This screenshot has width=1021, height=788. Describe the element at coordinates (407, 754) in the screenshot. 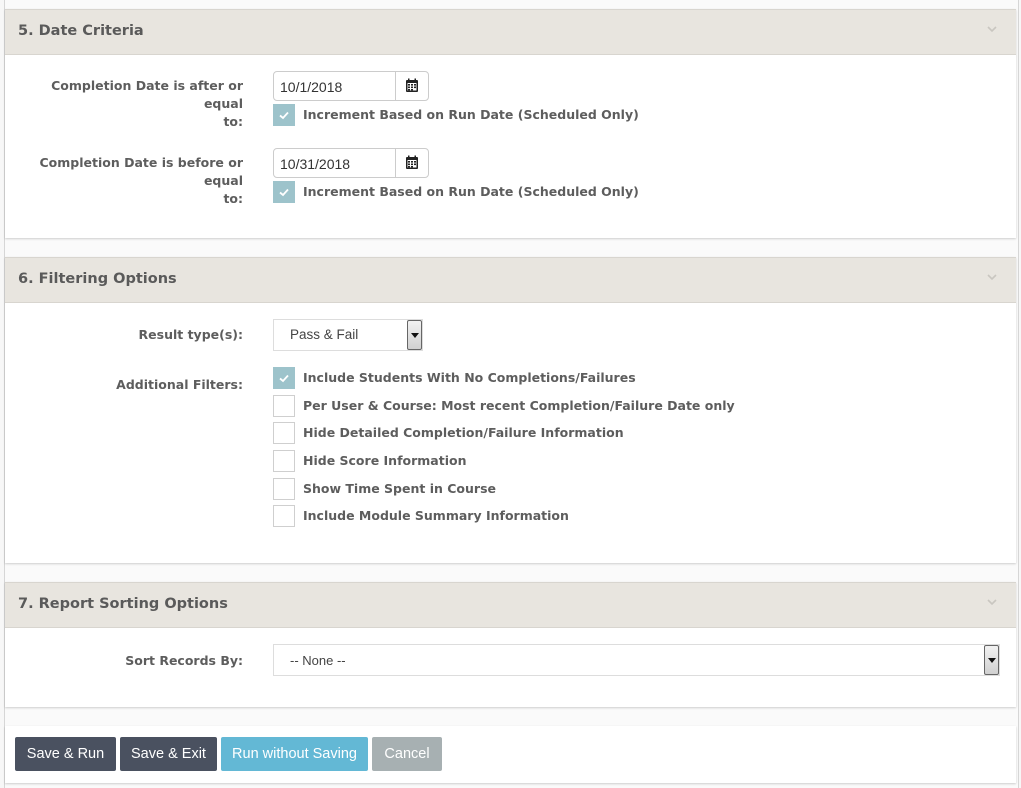

I see `cancel-button: Cancel` at that location.